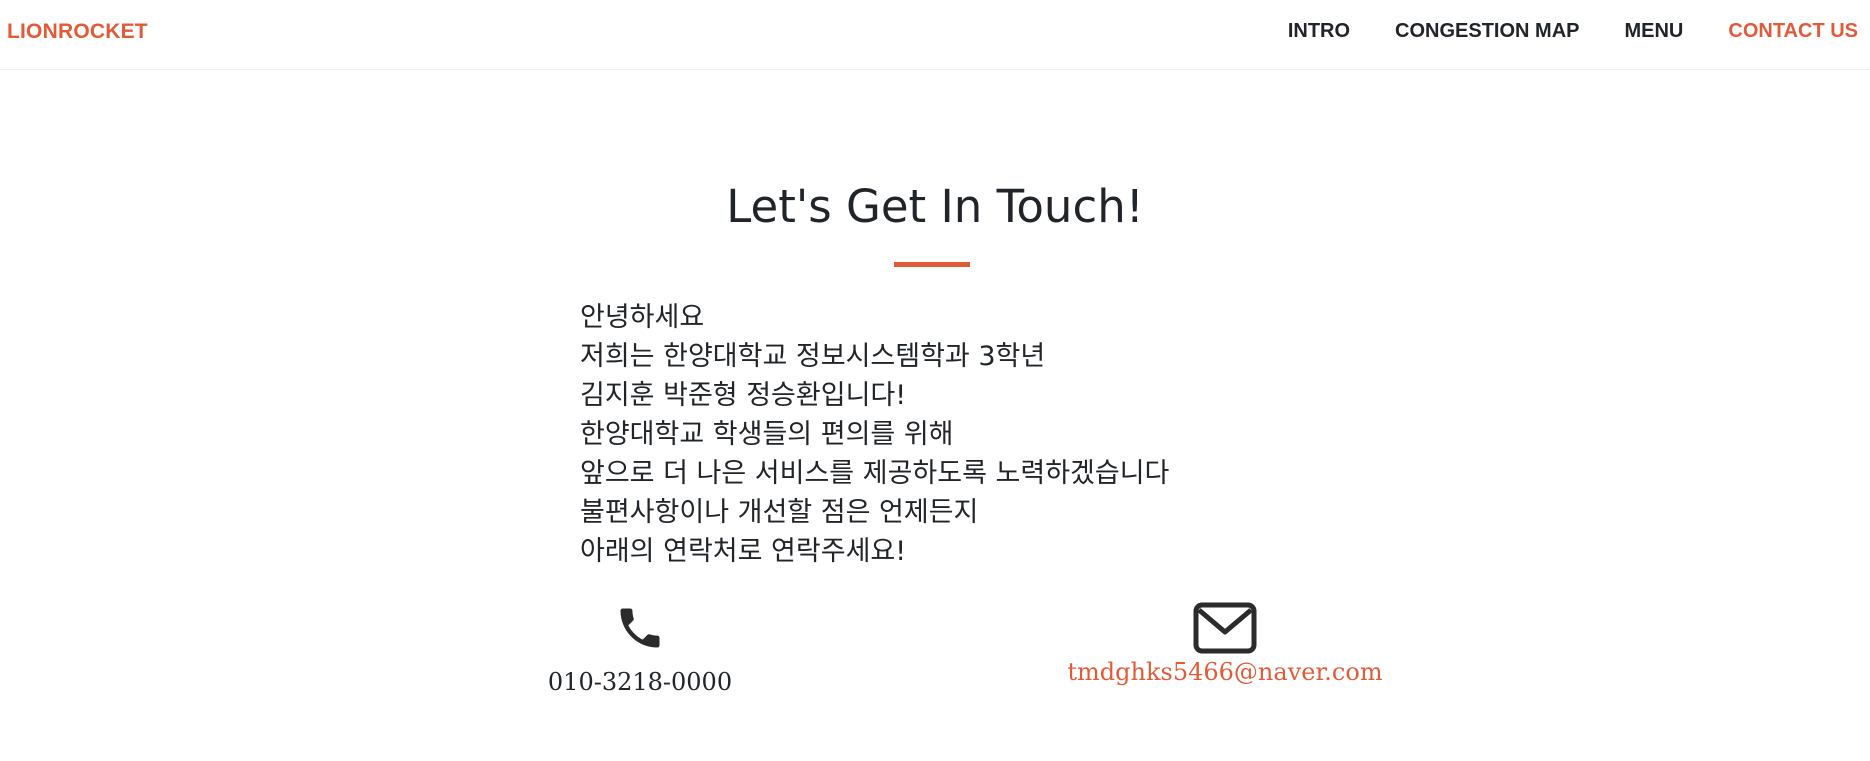  I want to click on message-line: 앞으로 더 나은 서비스를 제공하도록 노력하겠습니다, so click(875, 473).